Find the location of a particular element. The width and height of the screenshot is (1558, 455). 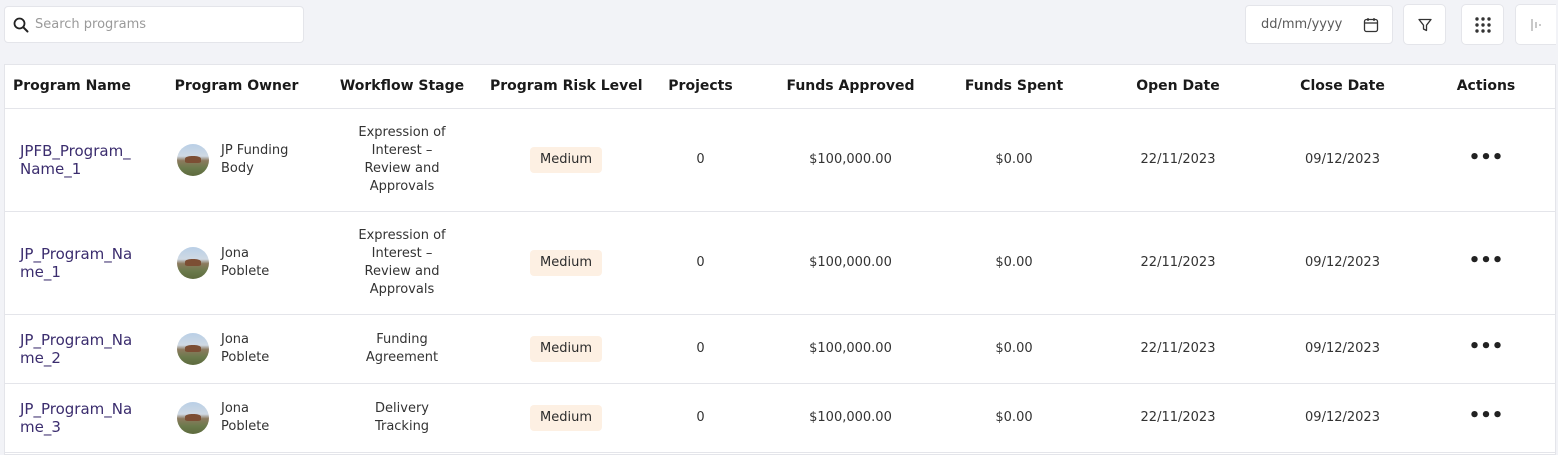

program-name-link: JP_Program_Na me_1 is located at coordinates (82, 263).